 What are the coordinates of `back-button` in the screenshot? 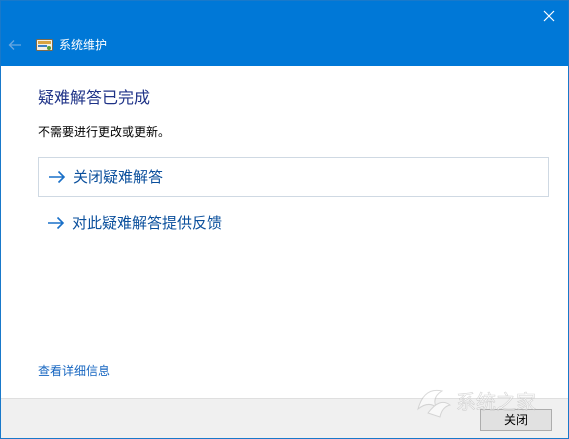 It's located at (15, 45).